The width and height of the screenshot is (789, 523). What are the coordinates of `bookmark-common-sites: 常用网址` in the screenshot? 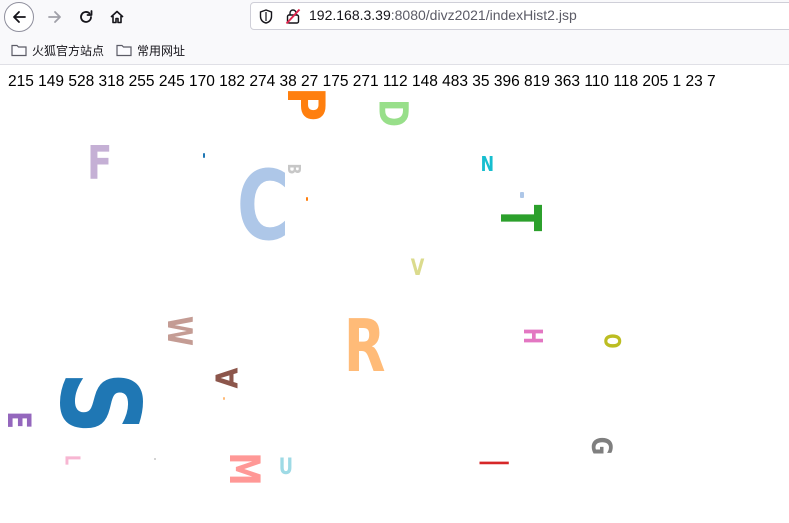 It's located at (150, 50).